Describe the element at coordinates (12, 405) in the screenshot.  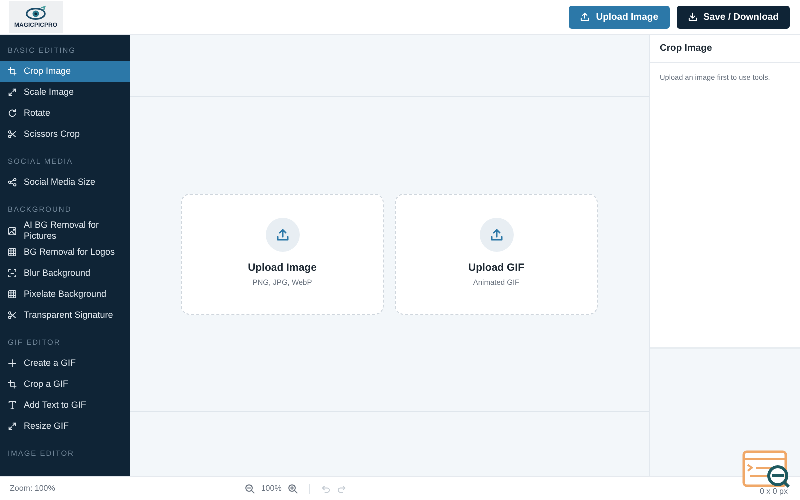
I see `text-icon` at that location.